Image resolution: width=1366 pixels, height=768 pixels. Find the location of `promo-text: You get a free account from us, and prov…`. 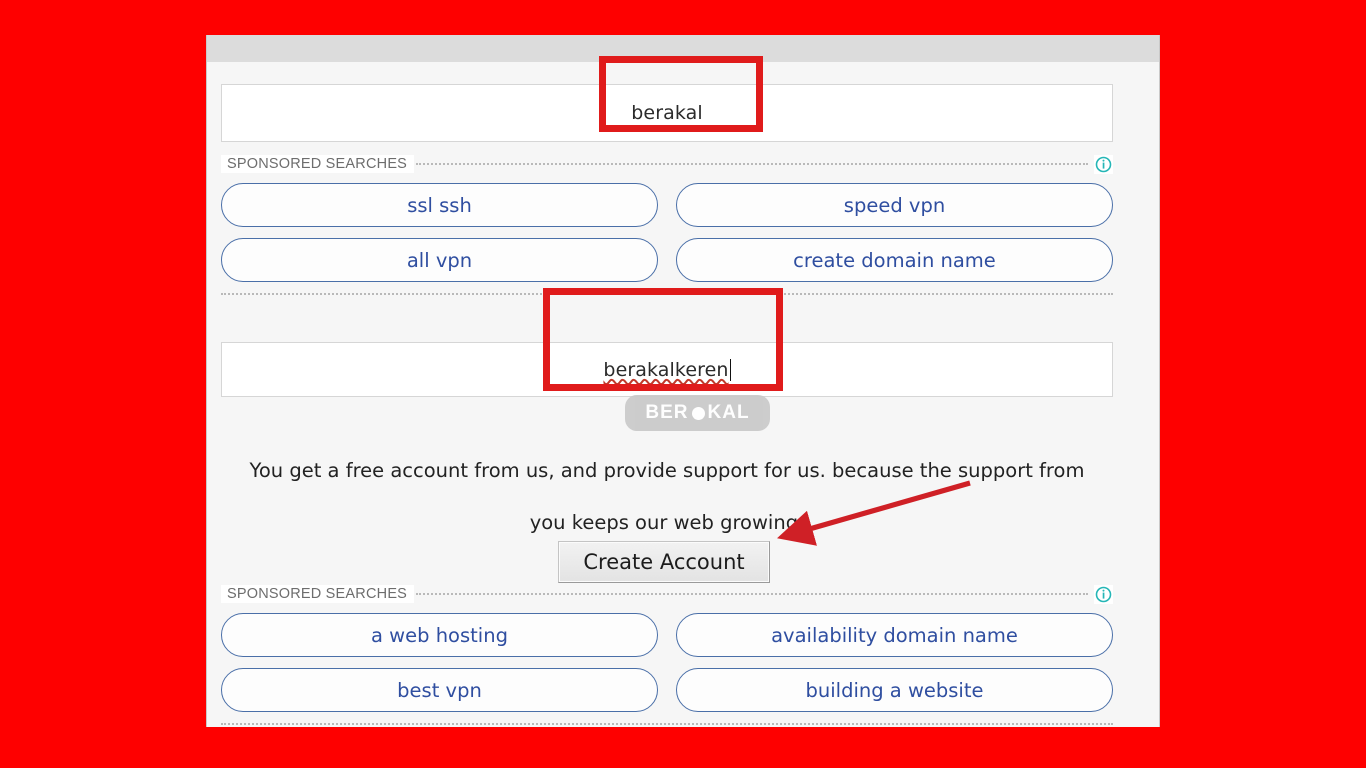

promo-text: You get a free account from us, and prov… is located at coordinates (667, 497).